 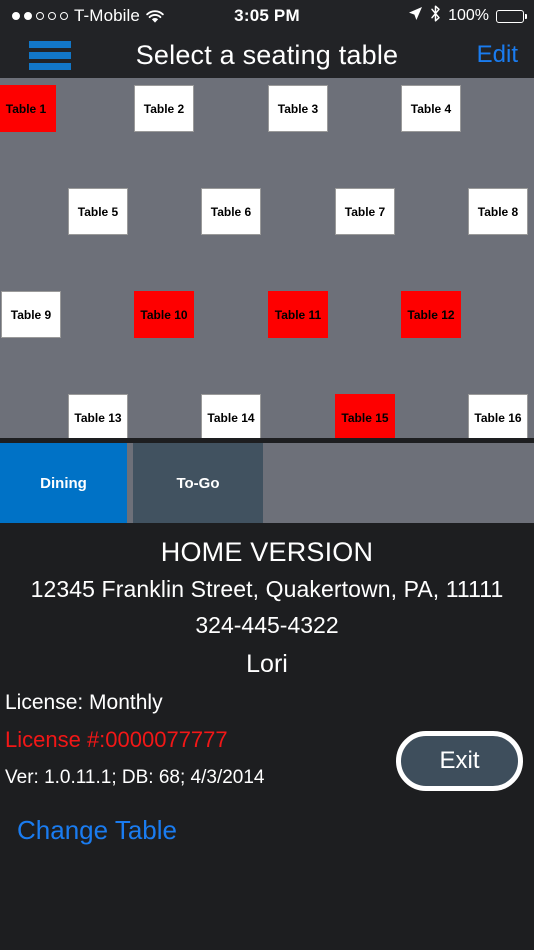 What do you see at coordinates (497, 55) in the screenshot?
I see `edit-button: Edit` at bounding box center [497, 55].